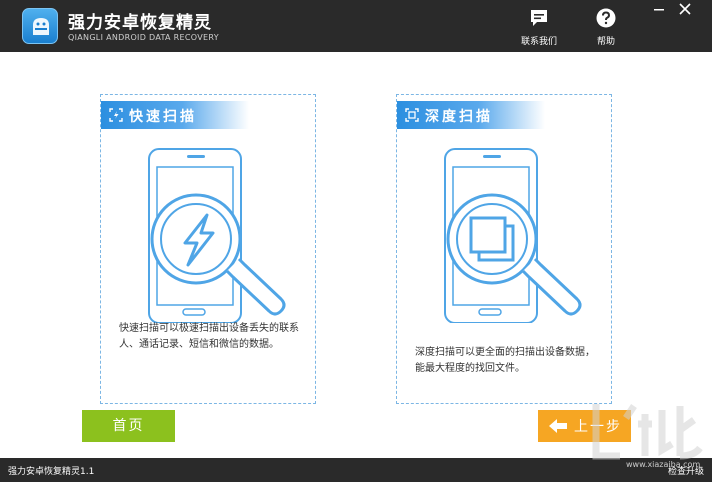 This screenshot has width=712, height=482. I want to click on phone-layers-magnifier-icon, so click(513, 235).